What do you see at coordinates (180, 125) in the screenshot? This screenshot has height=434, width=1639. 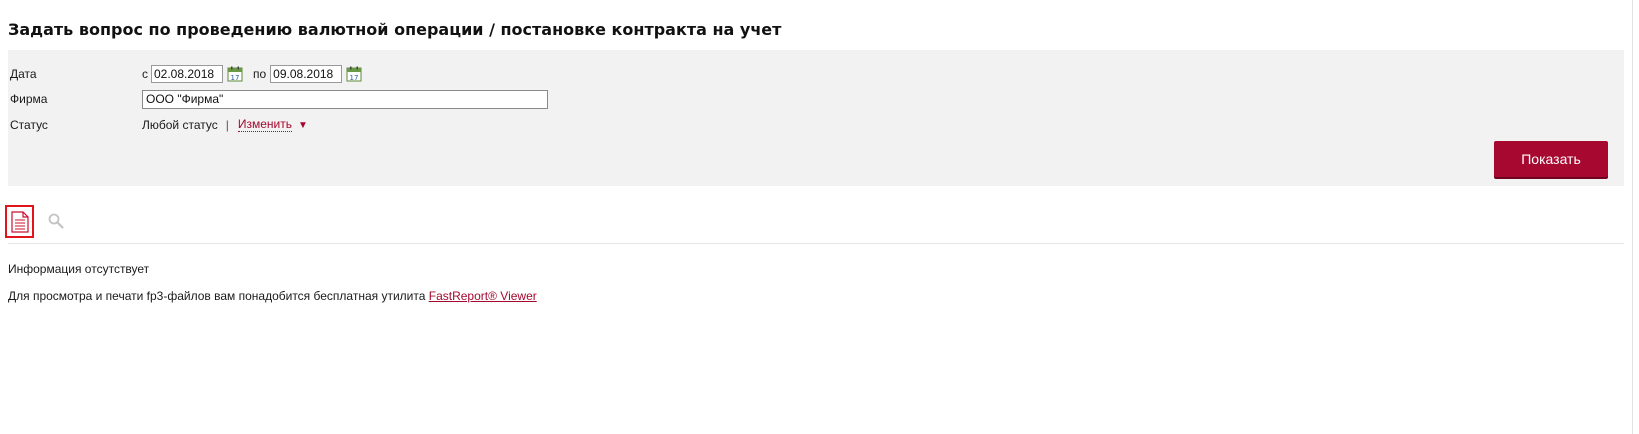 I see `status-value: Любой статус` at bounding box center [180, 125].